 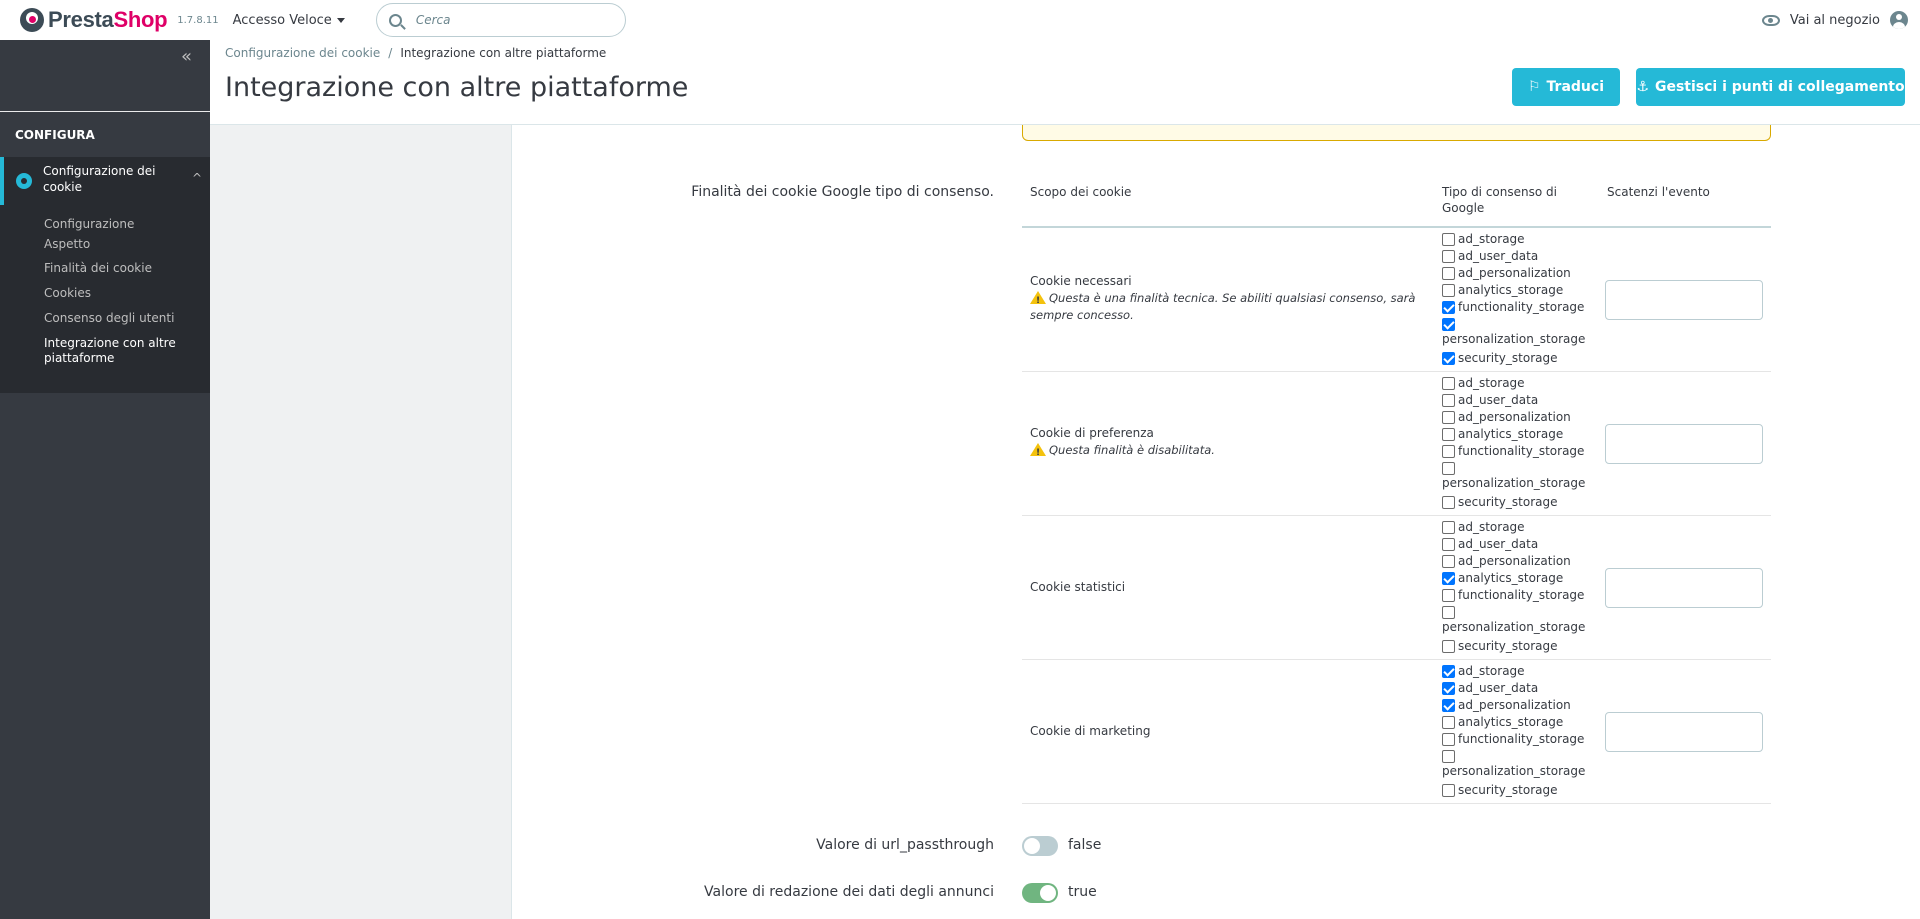 What do you see at coordinates (1040, 846) in the screenshot?
I see `url-passthrough-toggle` at bounding box center [1040, 846].